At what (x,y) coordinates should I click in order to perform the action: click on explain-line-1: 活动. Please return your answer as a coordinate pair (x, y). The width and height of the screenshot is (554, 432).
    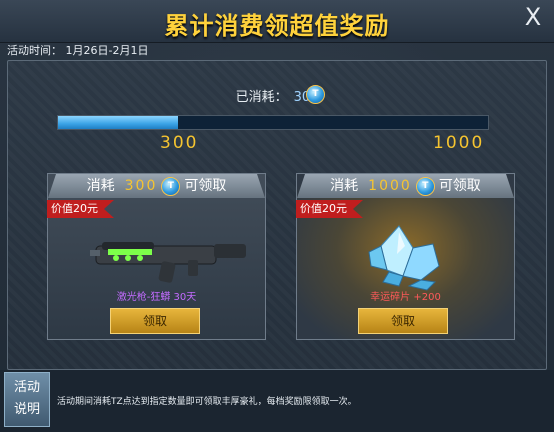
    Looking at the image, I should click on (26, 387).